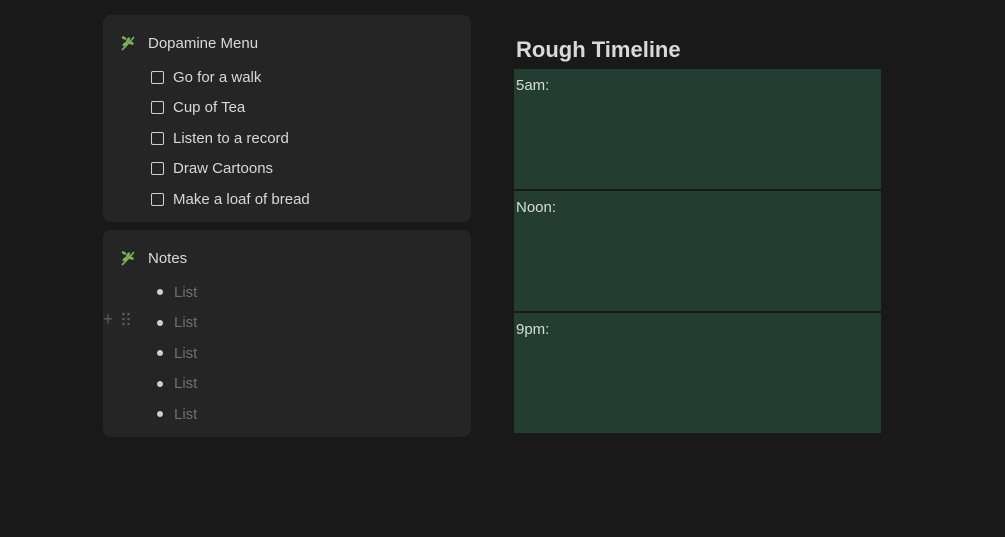  I want to click on todo-text: Listen to a record, so click(231, 138).